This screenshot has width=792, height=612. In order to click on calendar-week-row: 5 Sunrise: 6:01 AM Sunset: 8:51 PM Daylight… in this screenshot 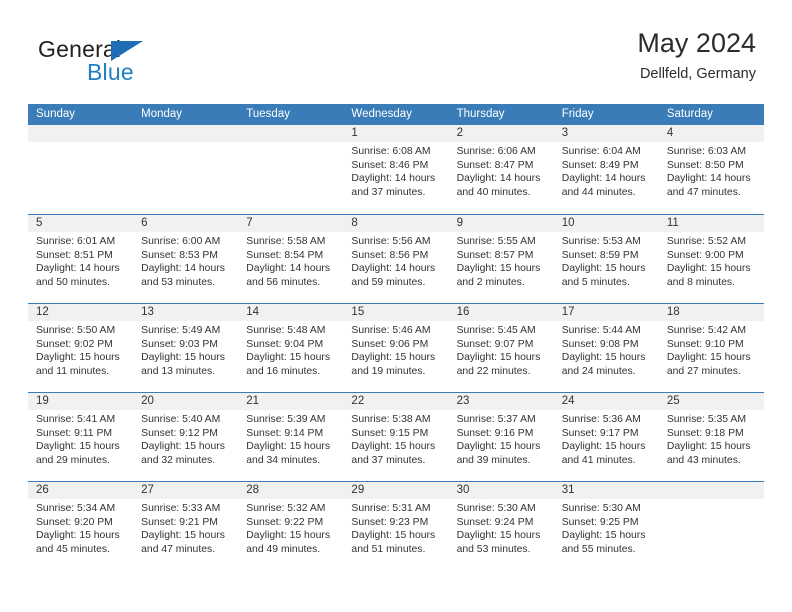, I will do `click(396, 258)`.